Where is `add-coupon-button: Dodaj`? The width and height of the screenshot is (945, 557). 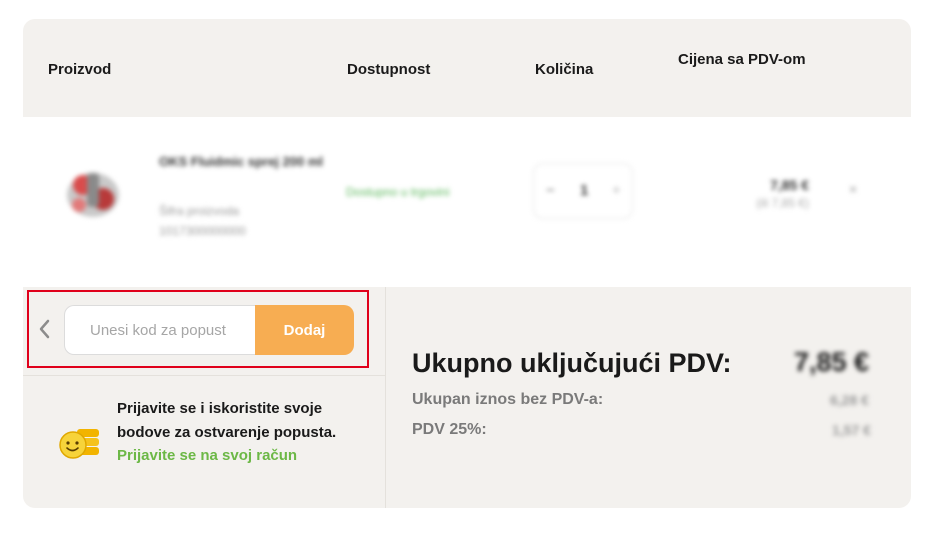
add-coupon-button: Dodaj is located at coordinates (304, 330).